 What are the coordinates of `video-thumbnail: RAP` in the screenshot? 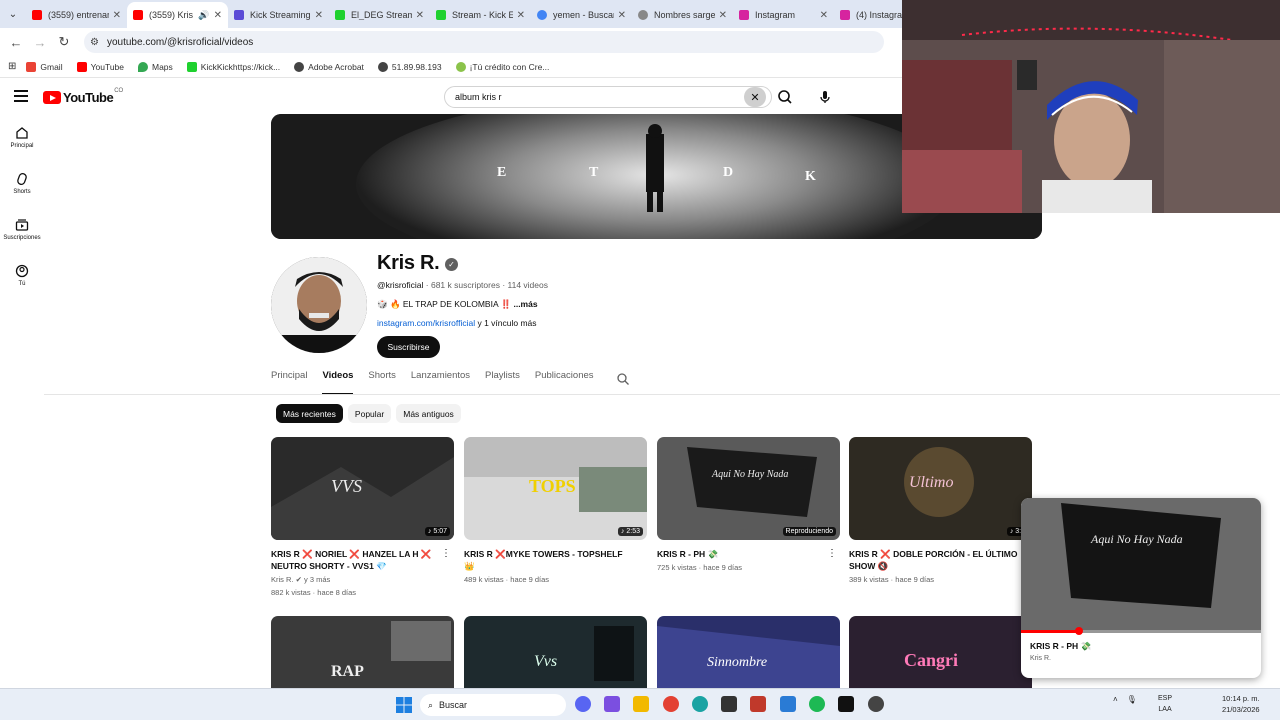 It's located at (362, 652).